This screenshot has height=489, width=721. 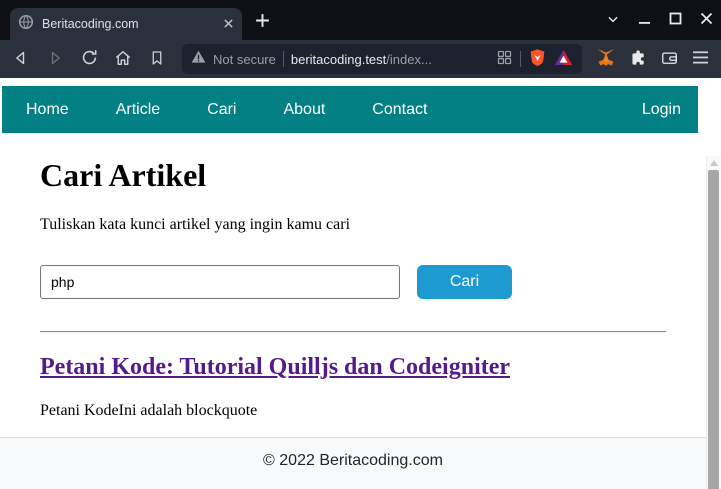 I want to click on footer-copyright: © 2022 Beritacoding.com, so click(x=353, y=460).